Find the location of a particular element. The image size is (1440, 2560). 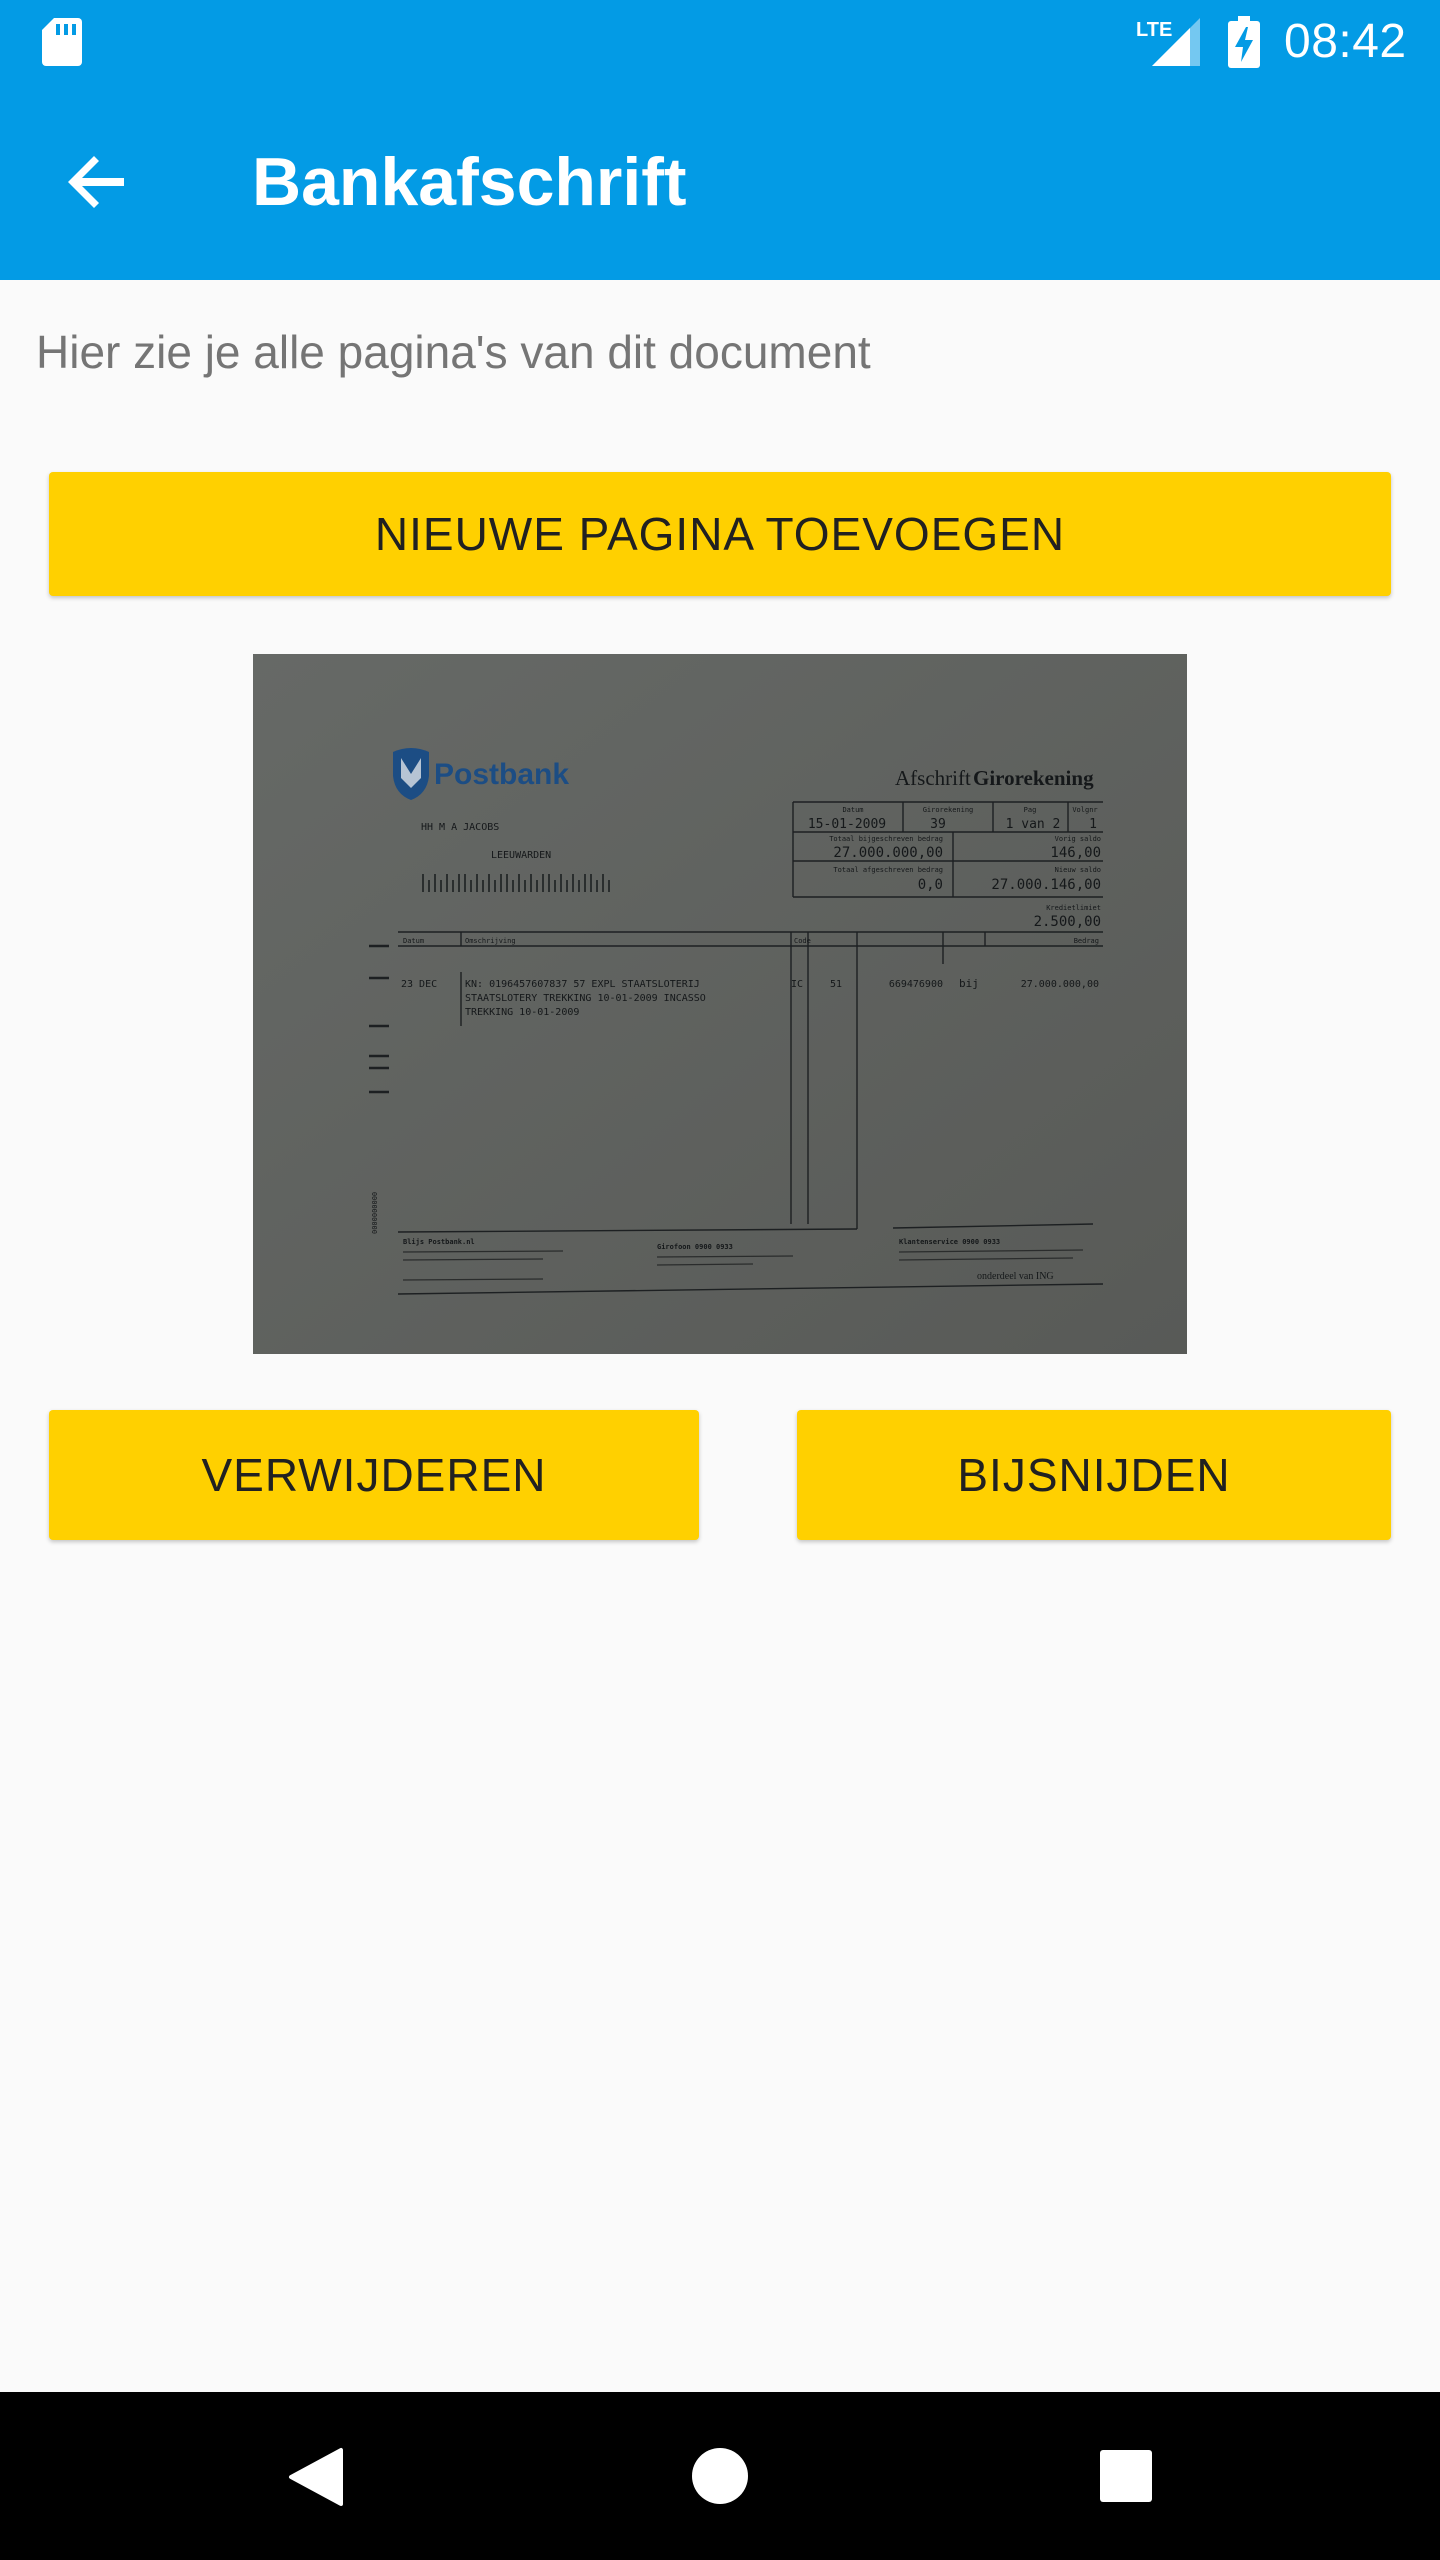

svg-text: IC is located at coordinates (797, 984).